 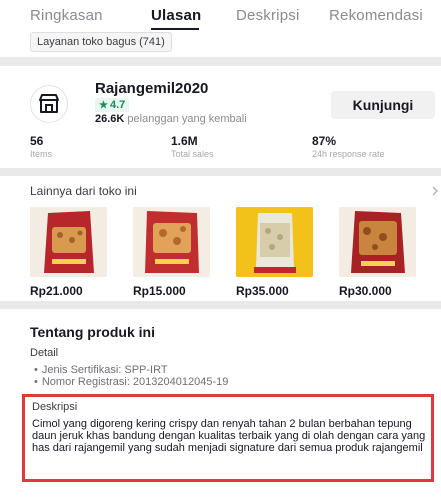 What do you see at coordinates (110, 119) in the screenshot?
I see `returning-customers-count: 26.6K` at bounding box center [110, 119].